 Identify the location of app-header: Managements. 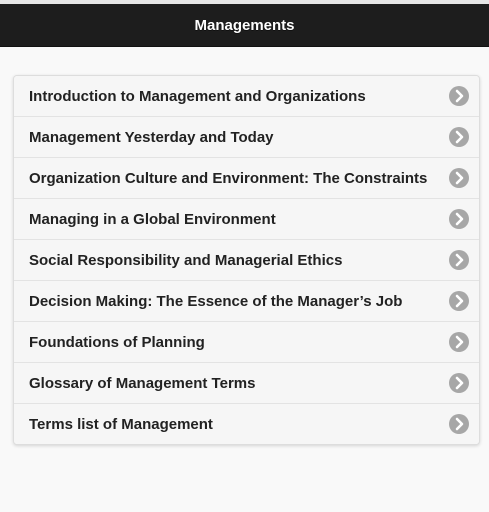
(244, 25).